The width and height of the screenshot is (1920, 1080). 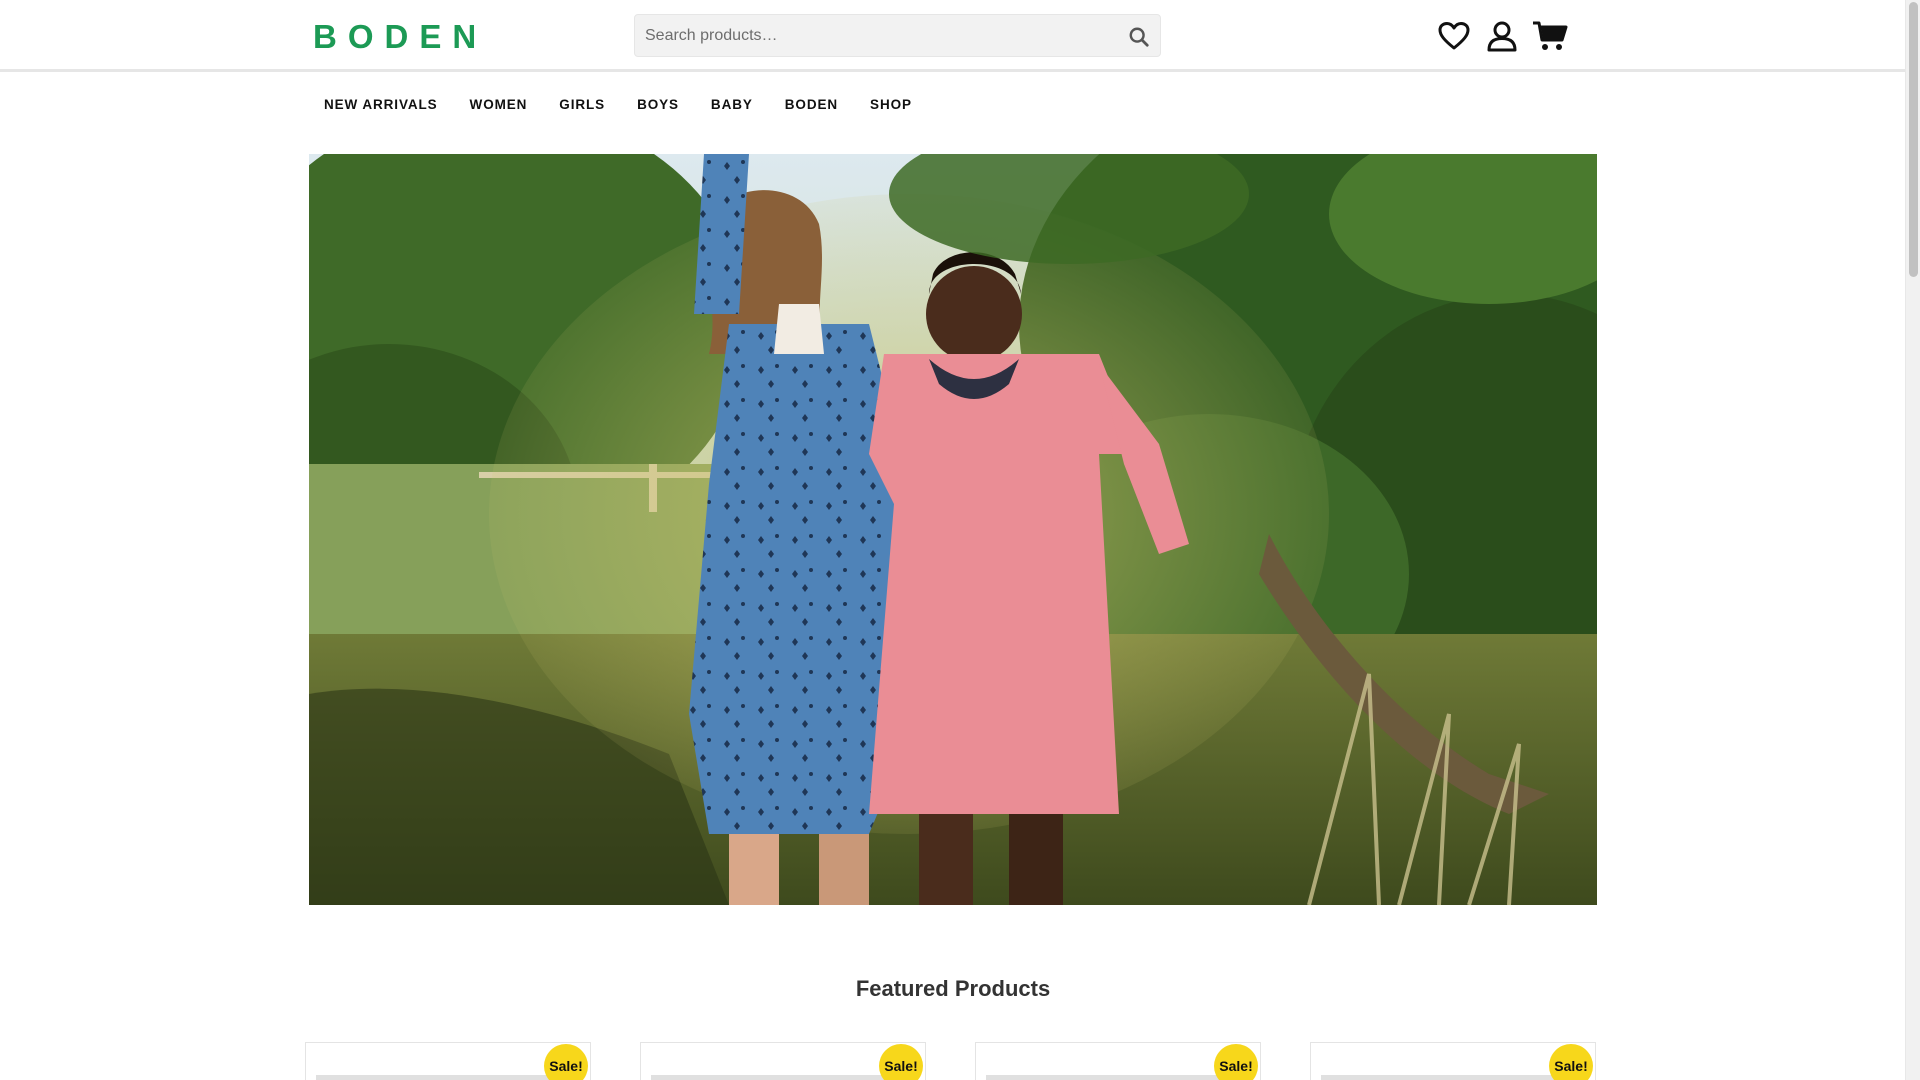 What do you see at coordinates (1912, 540) in the screenshot?
I see `page-scrollbar` at bounding box center [1912, 540].